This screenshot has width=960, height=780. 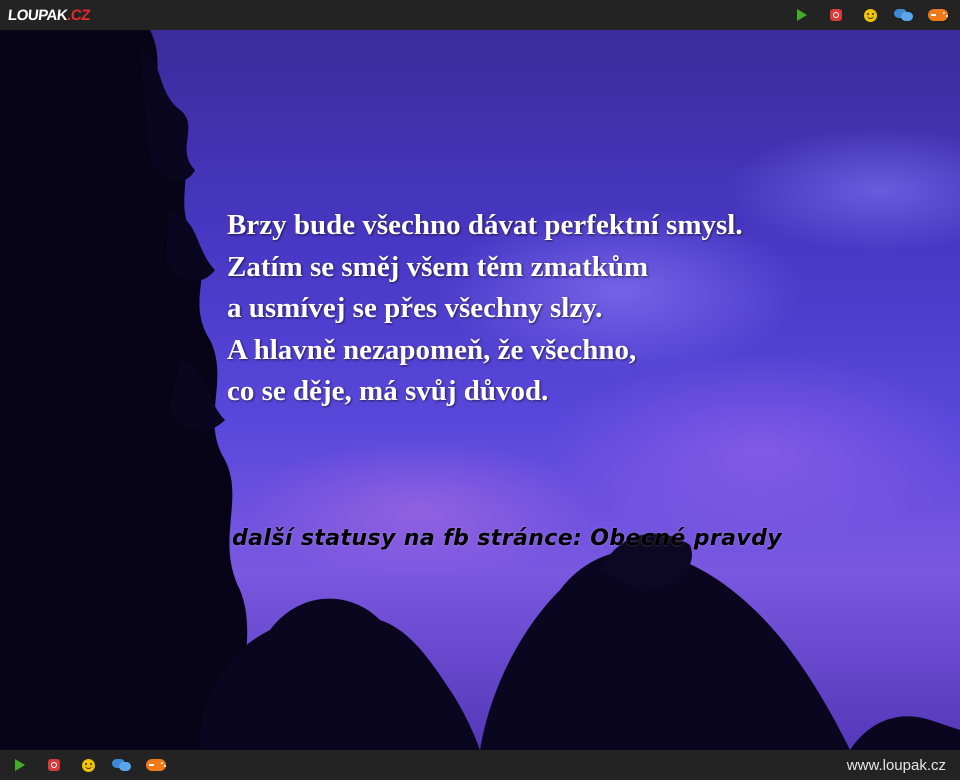 What do you see at coordinates (388, 391) in the screenshot?
I see `quote-line: co se děje, má svůj důvod.` at bounding box center [388, 391].